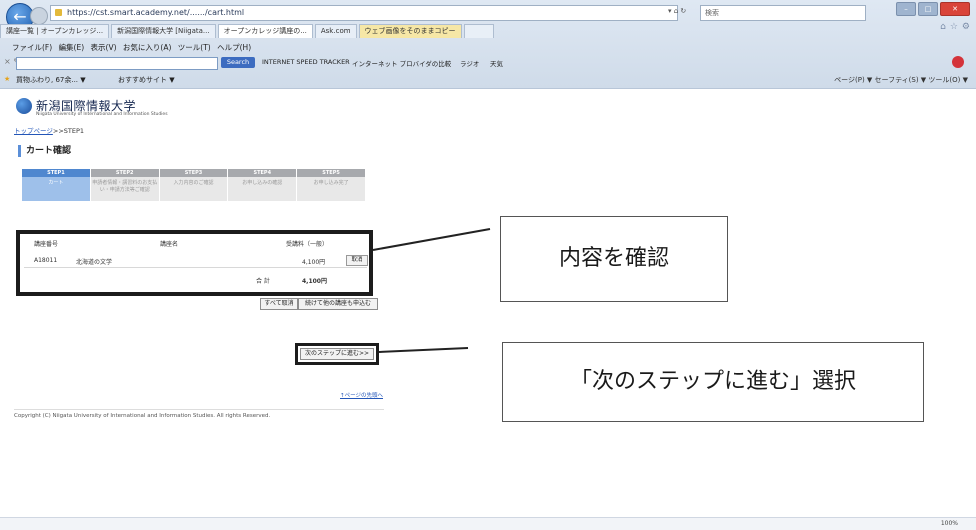 This screenshot has width=976, height=530. I want to click on callout-confirm: 内容を確認, so click(614, 259).